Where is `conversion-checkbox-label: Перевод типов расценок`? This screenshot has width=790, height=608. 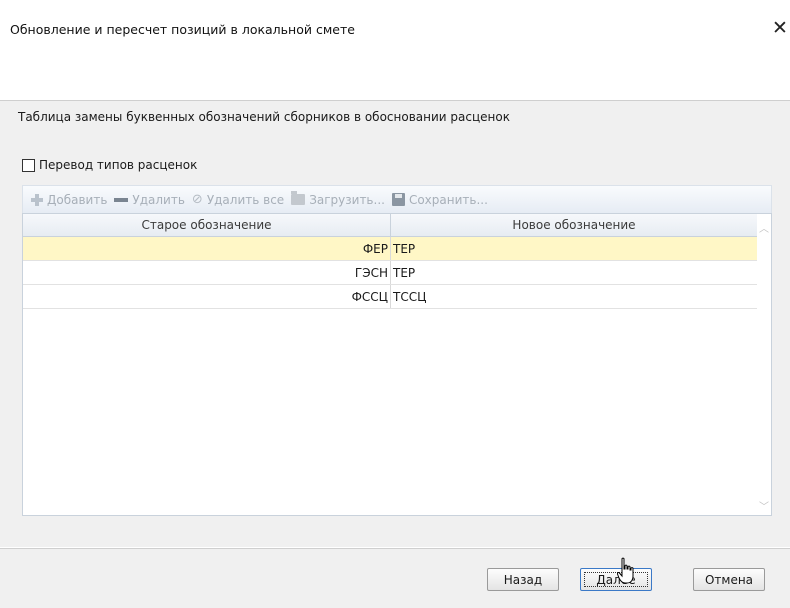
conversion-checkbox-label: Перевод типов расценок is located at coordinates (118, 165).